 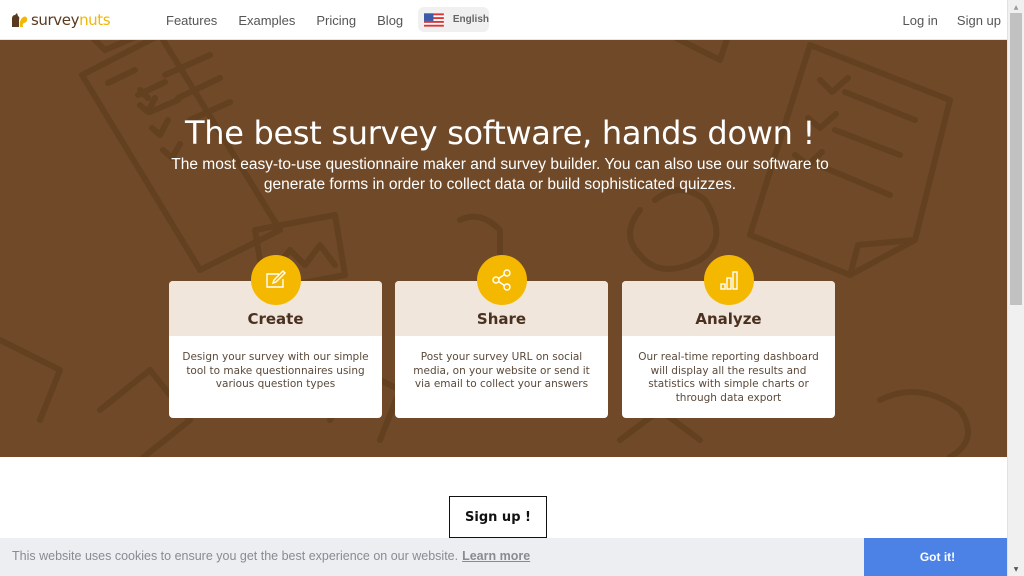 What do you see at coordinates (501, 319) in the screenshot?
I see `card-title: Share` at bounding box center [501, 319].